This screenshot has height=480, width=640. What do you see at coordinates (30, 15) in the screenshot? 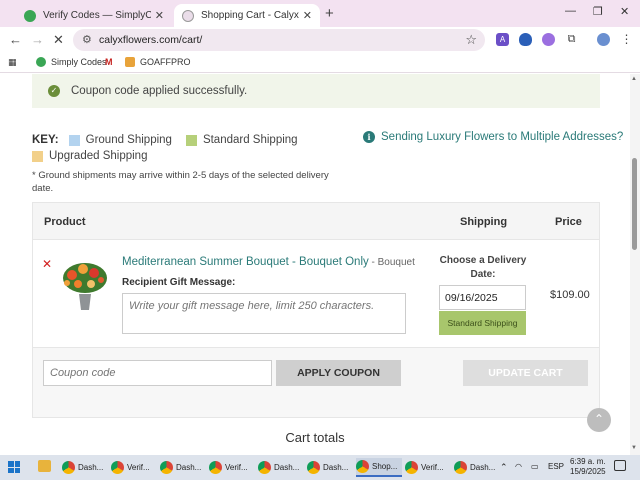
I see `simplycodes-favicon-icon` at bounding box center [30, 15].